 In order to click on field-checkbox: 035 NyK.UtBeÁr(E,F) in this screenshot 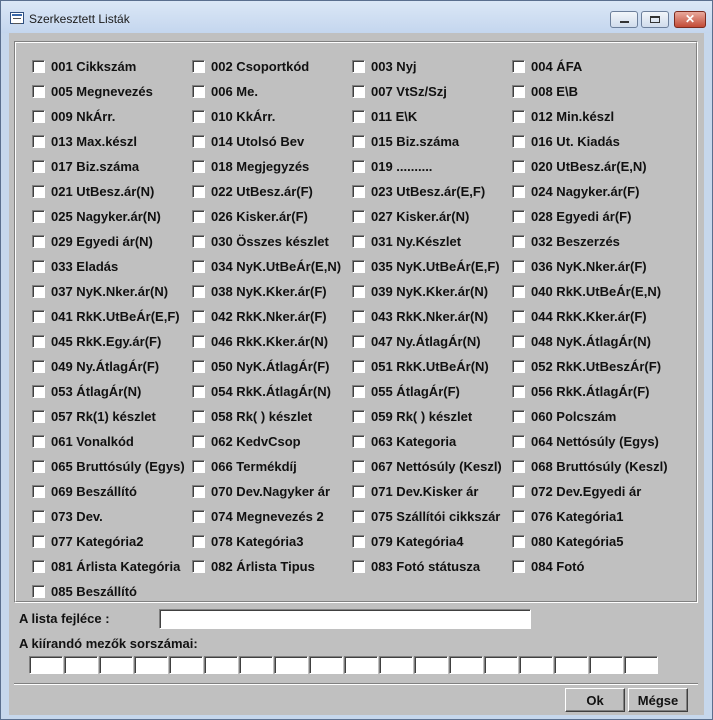, I will do `click(426, 266)`.